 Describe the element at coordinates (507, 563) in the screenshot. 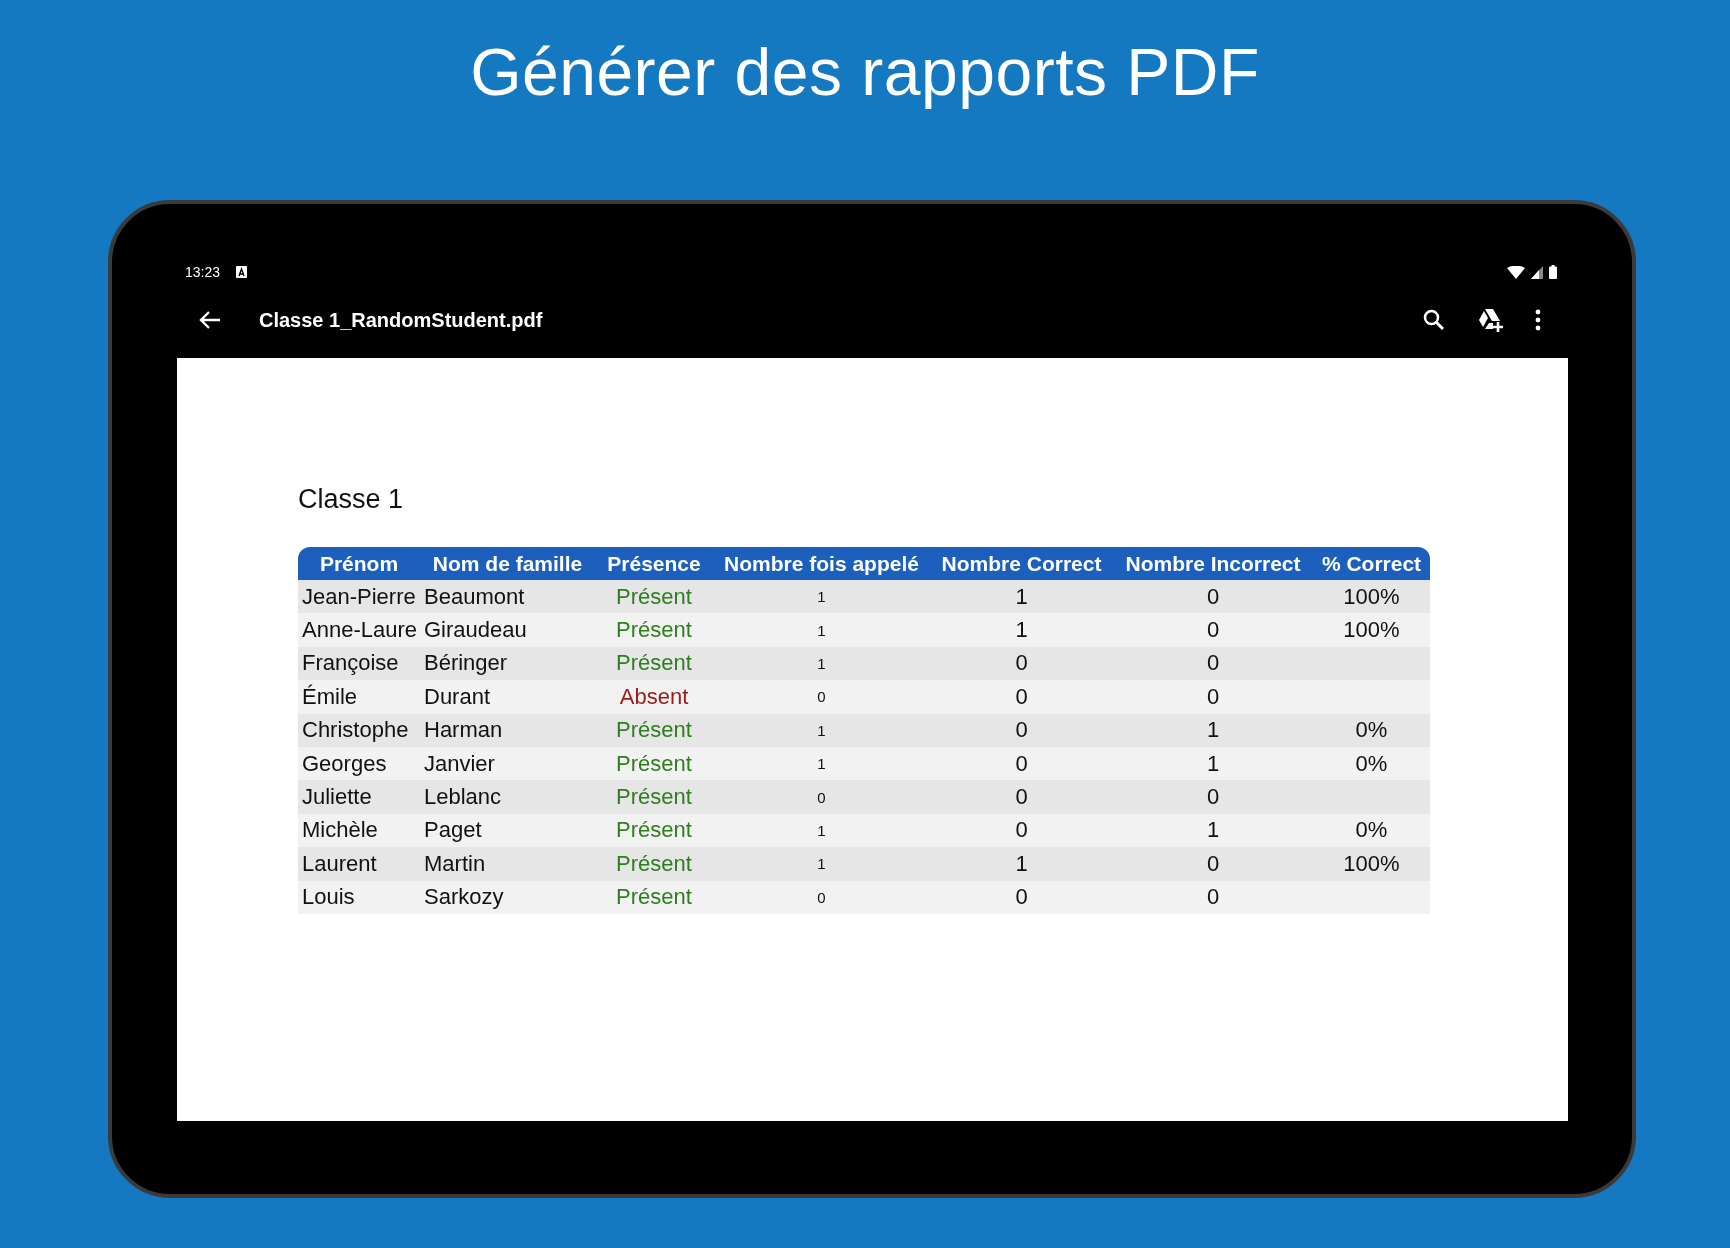

I see `column-header: Nom de famille` at that location.